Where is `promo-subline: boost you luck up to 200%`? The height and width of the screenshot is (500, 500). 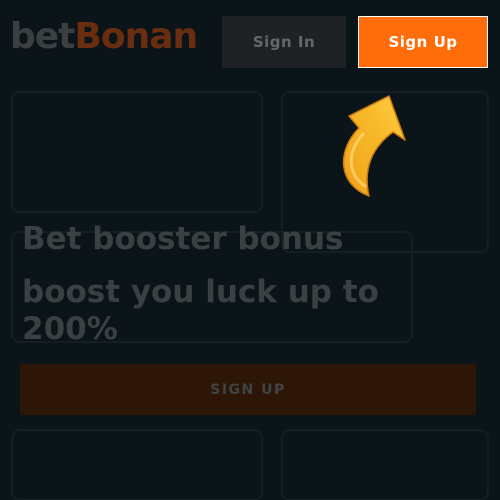 promo-subline: boost you luck up to 200% is located at coordinates (200, 310).